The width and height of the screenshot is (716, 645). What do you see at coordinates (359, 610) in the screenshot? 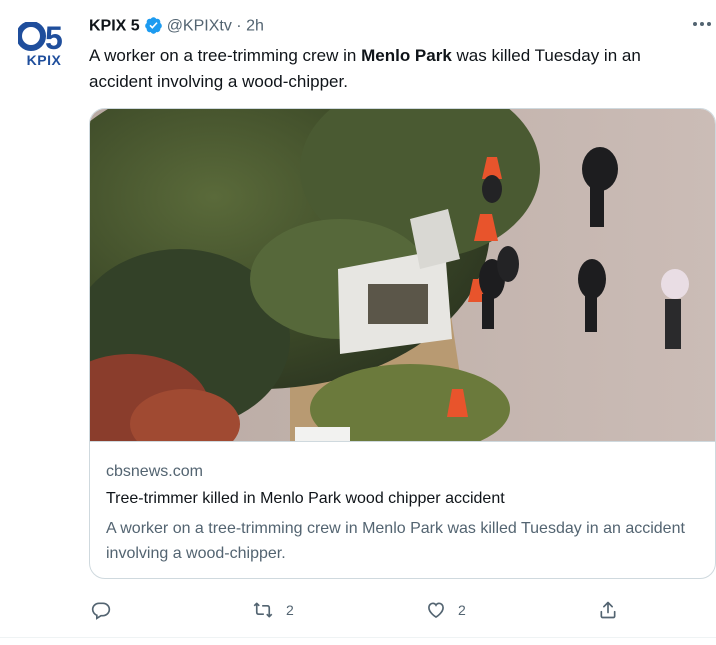
I see `action-bar: 2 2` at bounding box center [359, 610].